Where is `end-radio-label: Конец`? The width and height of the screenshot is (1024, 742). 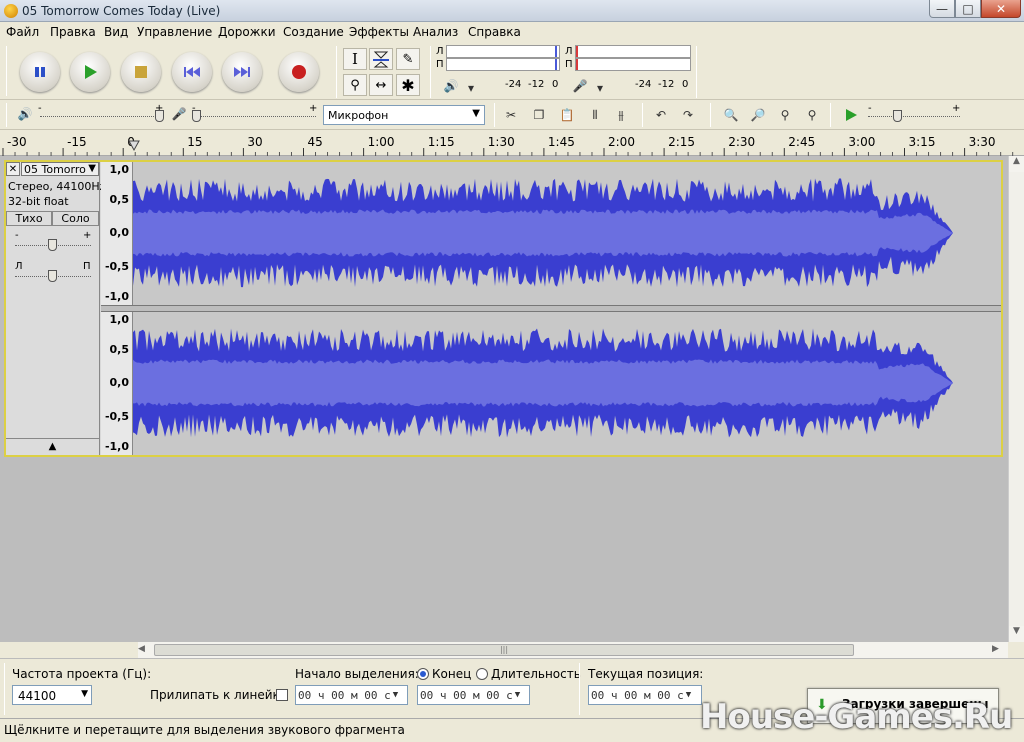
end-radio-label: Конец is located at coordinates (452, 674).